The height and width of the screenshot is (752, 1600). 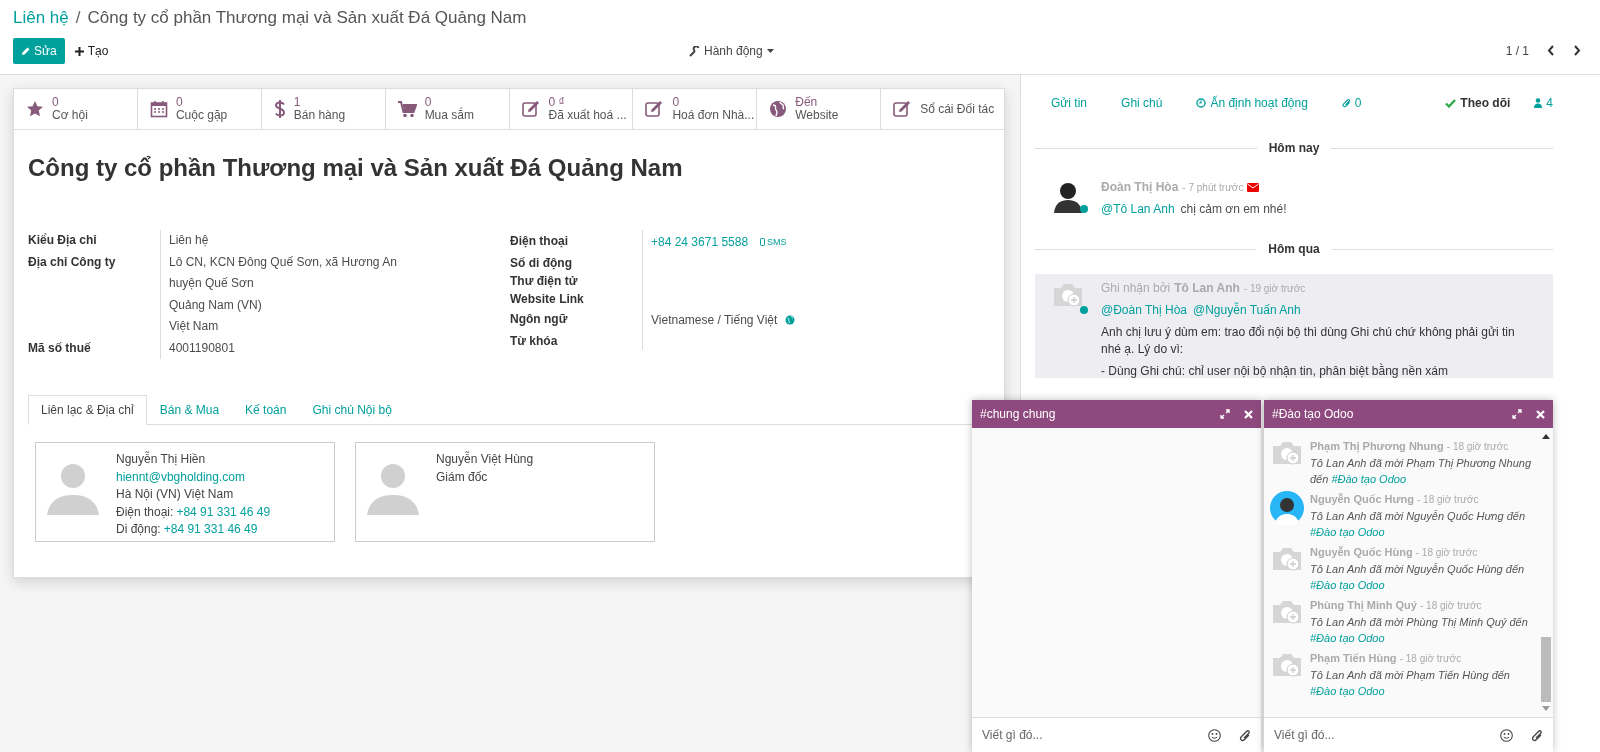 I want to click on chat-title: #chung chung, so click(x=1018, y=414).